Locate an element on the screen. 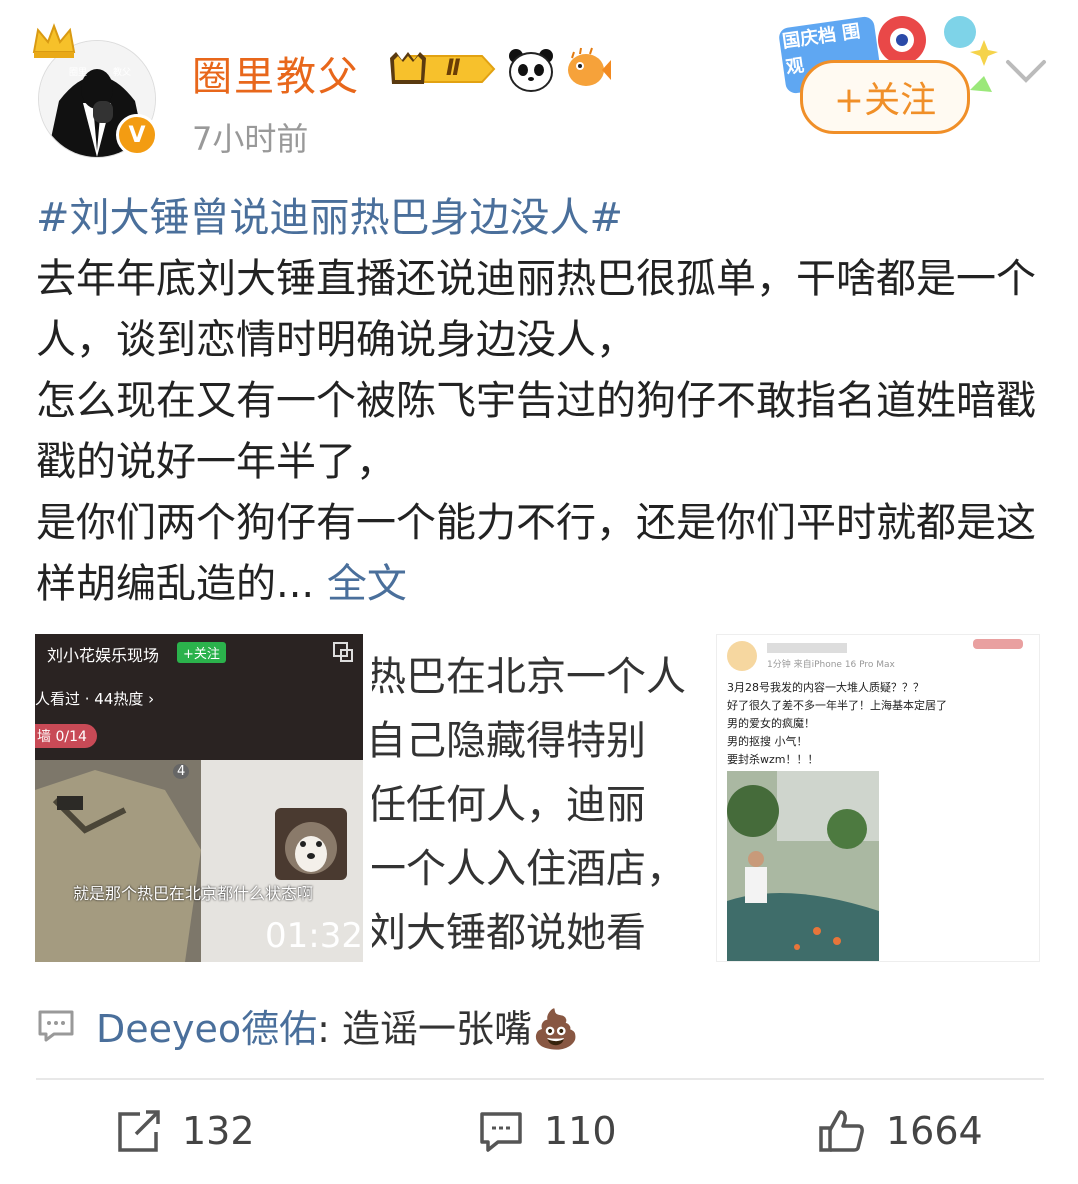  share-button: 132 is located at coordinates (185, 1131).